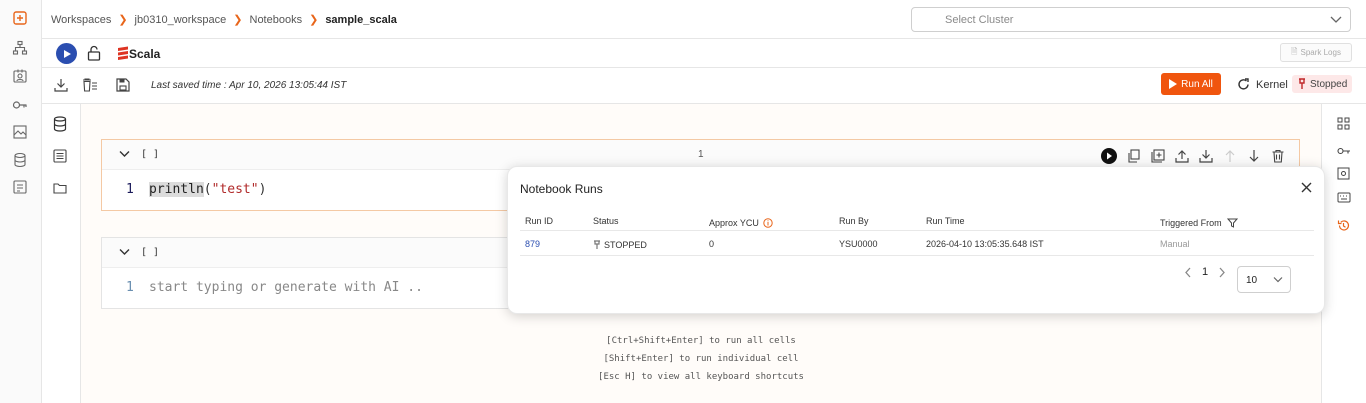  I want to click on breadcrumb-workspace: jb0310_workspace, so click(181, 20).